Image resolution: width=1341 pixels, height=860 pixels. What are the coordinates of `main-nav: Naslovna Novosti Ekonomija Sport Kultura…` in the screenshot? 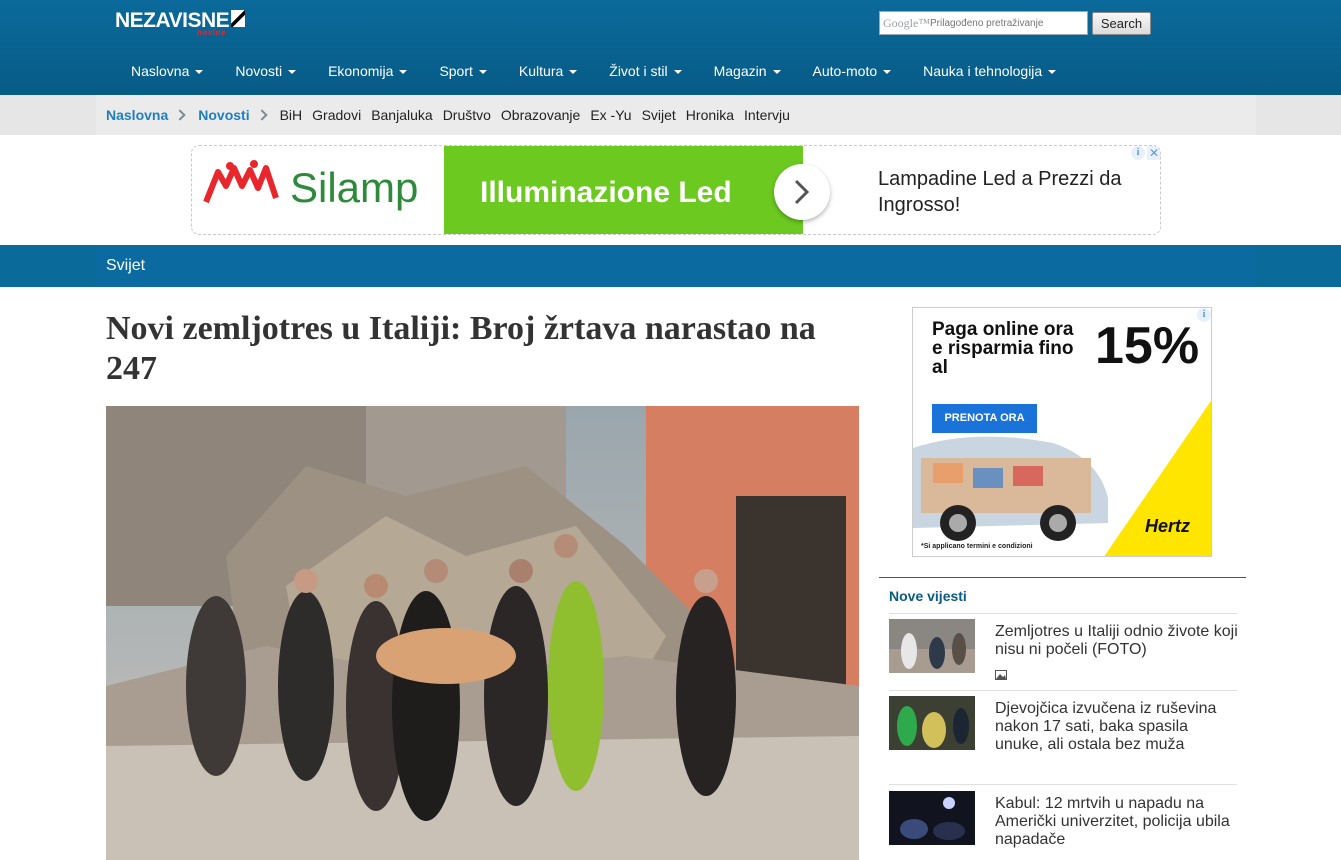 It's located at (593, 71).